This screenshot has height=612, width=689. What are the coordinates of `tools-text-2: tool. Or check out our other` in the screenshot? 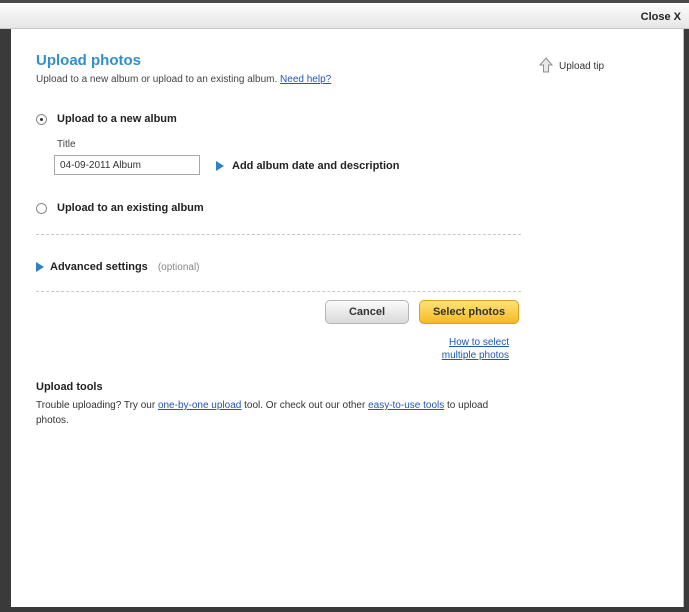 It's located at (305, 405).